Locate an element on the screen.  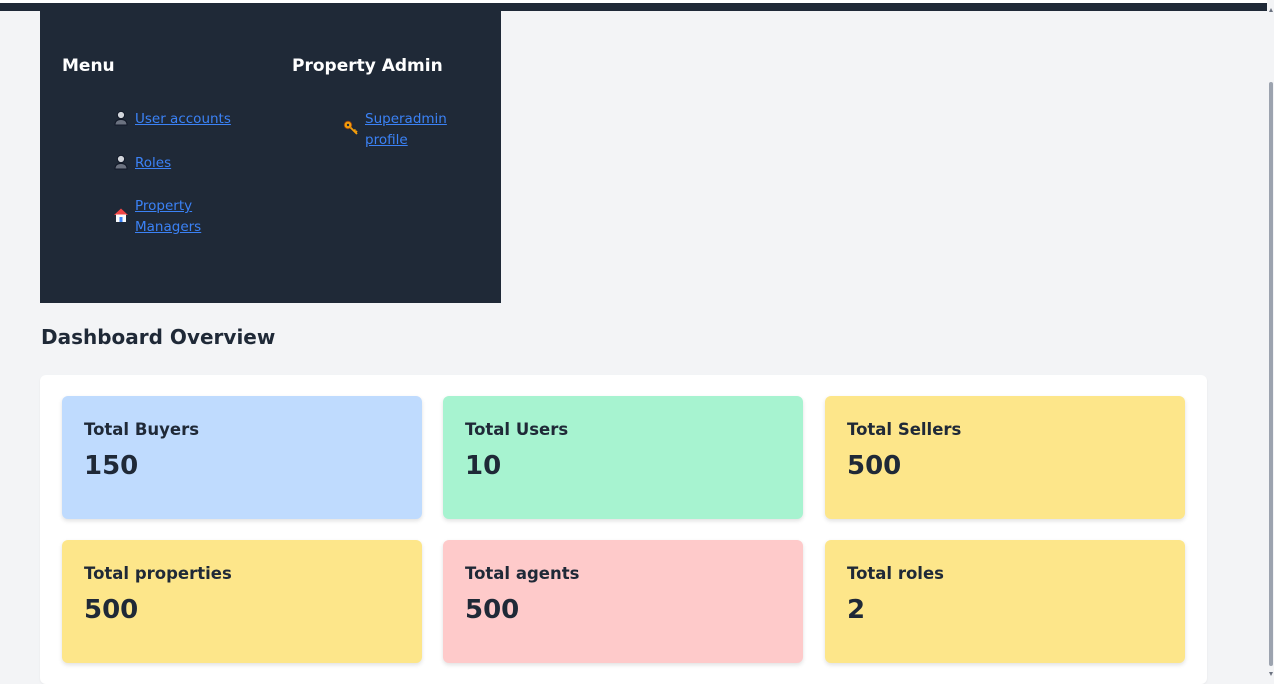
stat-card-total-agents: Total agents 500 is located at coordinates (623, 601).